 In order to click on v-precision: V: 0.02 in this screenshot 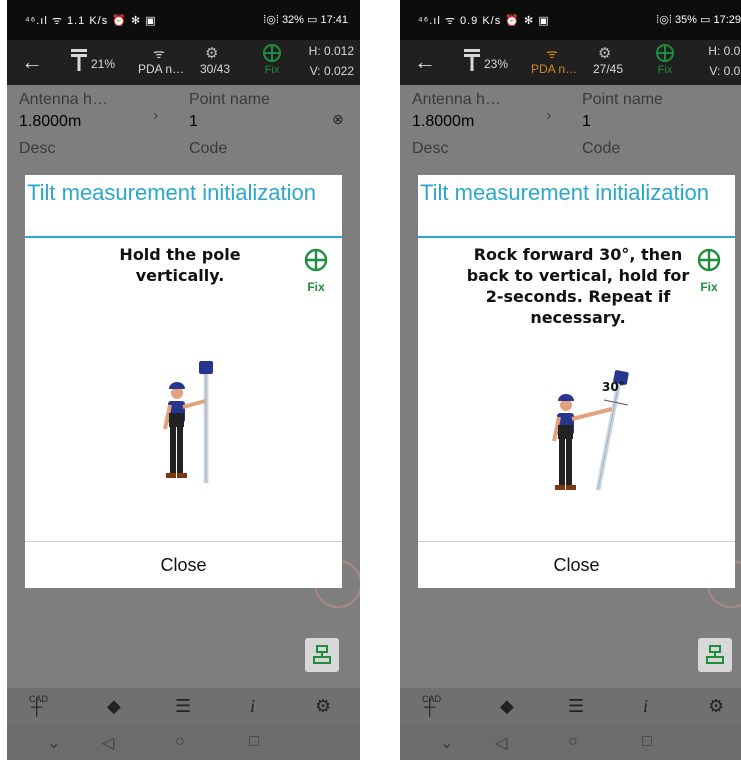, I will do `click(725, 71)`.